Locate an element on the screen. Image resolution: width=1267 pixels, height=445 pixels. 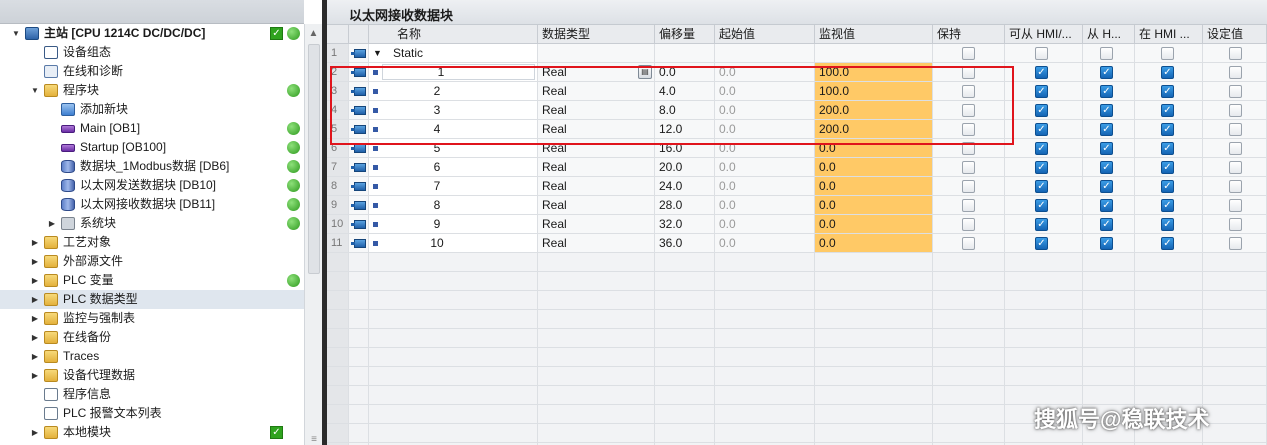
table-row: 3 2 Real 4.0 0.0 100.0 ✓ ✓ ✓ is located at coordinates (797, 91).